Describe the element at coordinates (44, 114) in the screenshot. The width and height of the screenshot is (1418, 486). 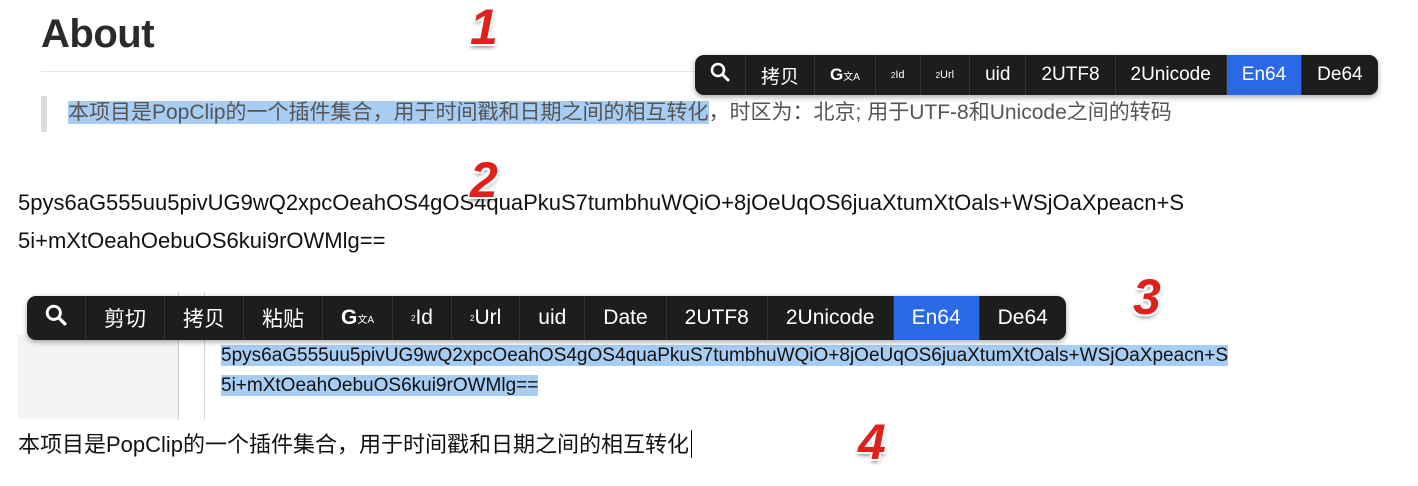
I see `blockquote-bar` at that location.